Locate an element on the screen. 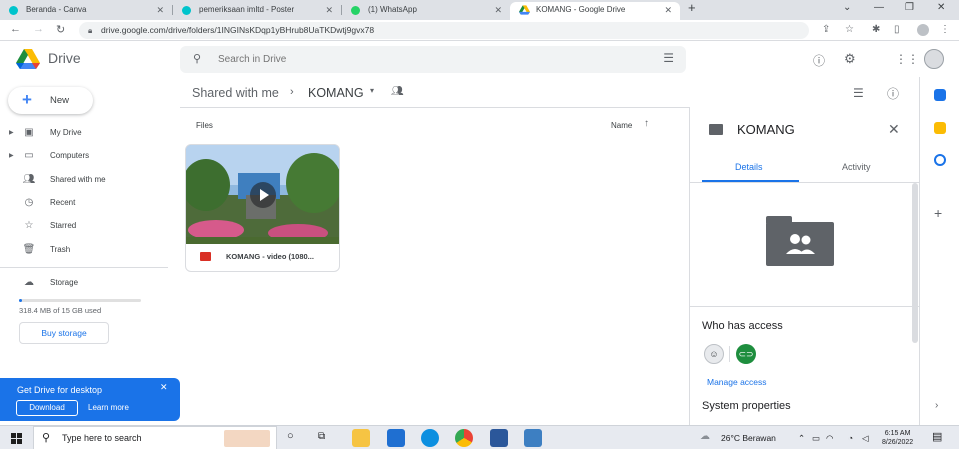 Image resolution: width=959 pixels, height=449 pixels. sidebar-item-shared-with-me: 👥︎ Shared with me is located at coordinates (84, 180).